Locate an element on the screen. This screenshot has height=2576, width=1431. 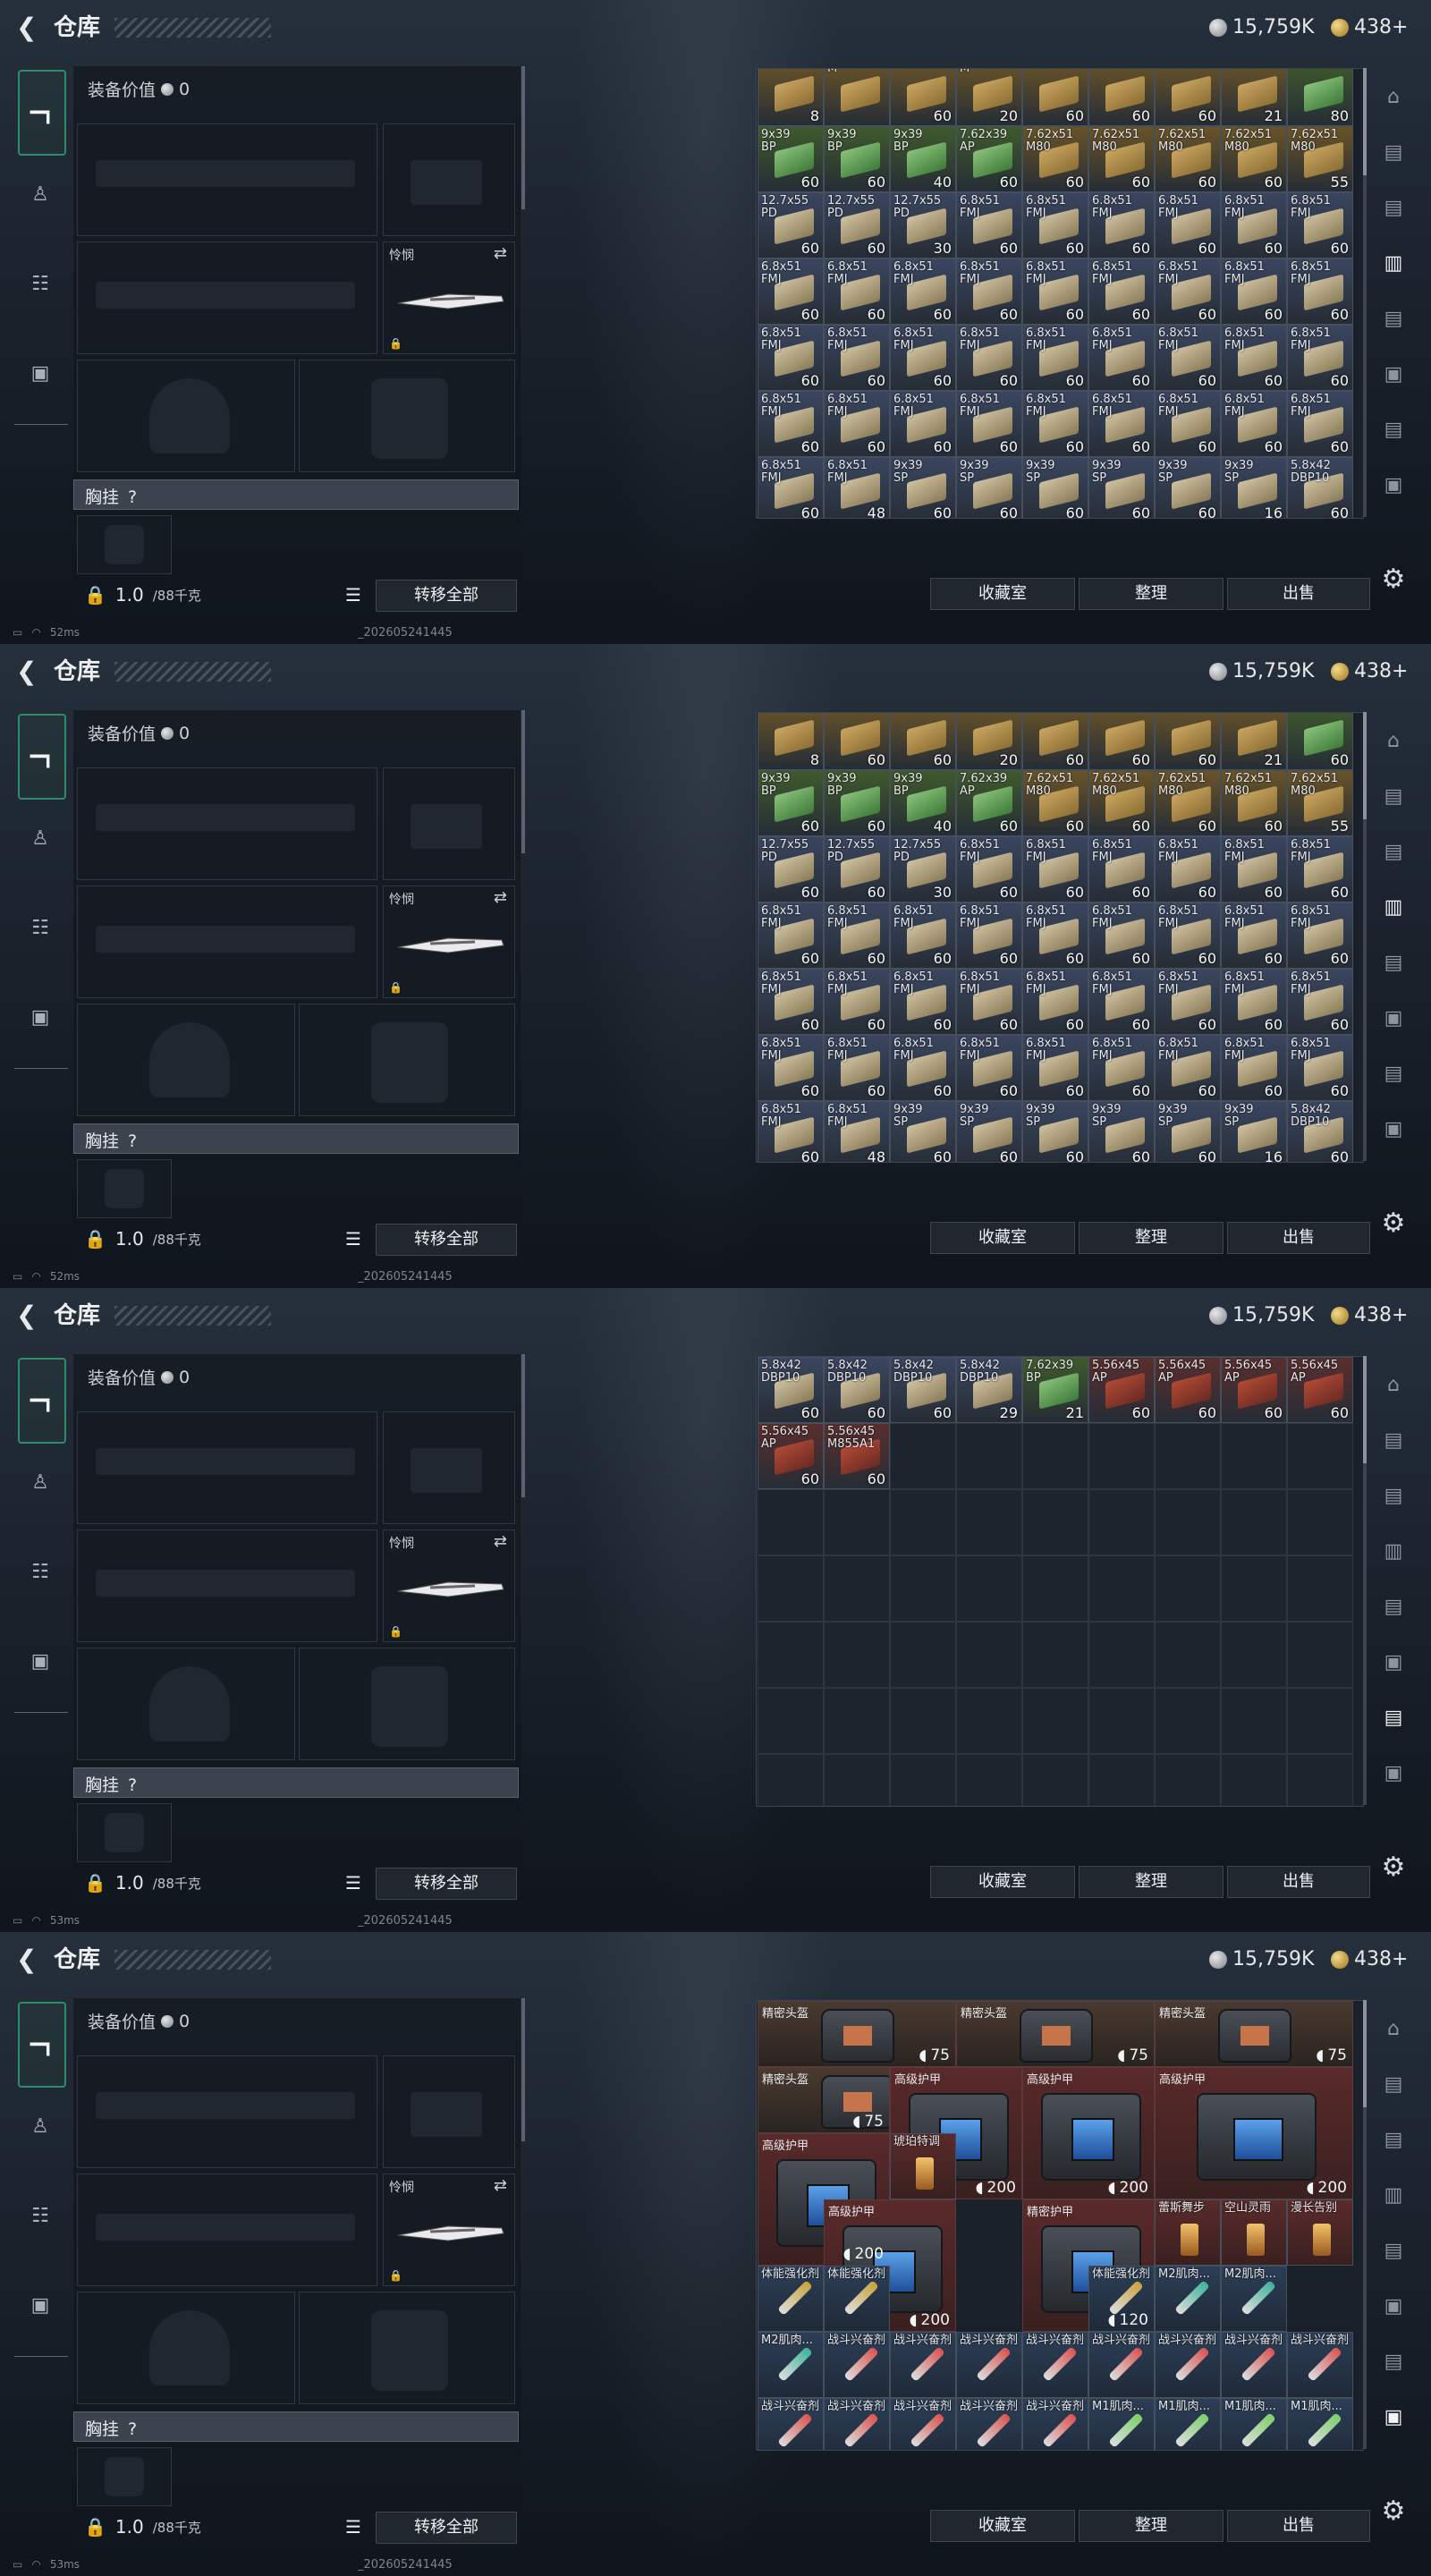
weapons-category-icon: ━┓ is located at coordinates (42, 757).